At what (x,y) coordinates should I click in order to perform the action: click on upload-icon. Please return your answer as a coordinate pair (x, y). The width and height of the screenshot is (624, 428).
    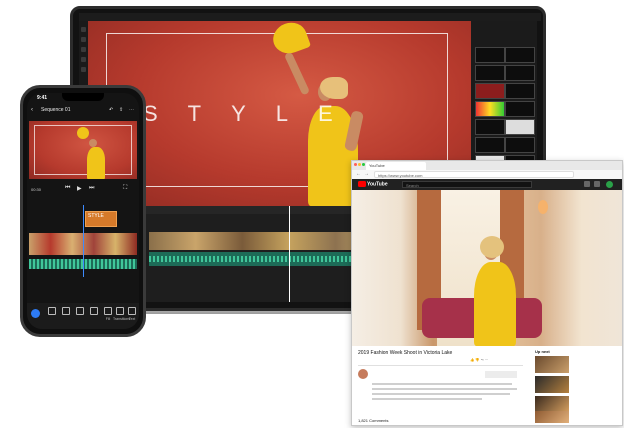
    Looking at the image, I should click on (587, 184).